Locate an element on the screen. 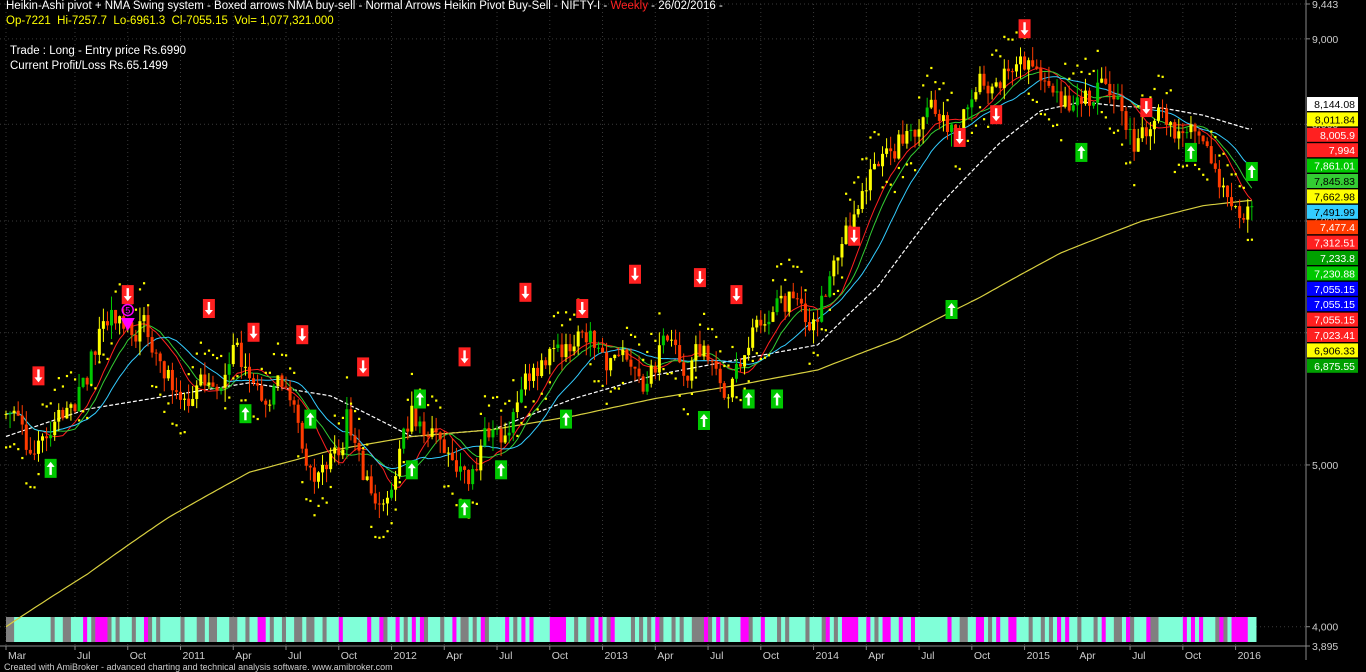 The width and height of the screenshot is (1366, 672). open-value: Op-7221 is located at coordinates (28, 21).